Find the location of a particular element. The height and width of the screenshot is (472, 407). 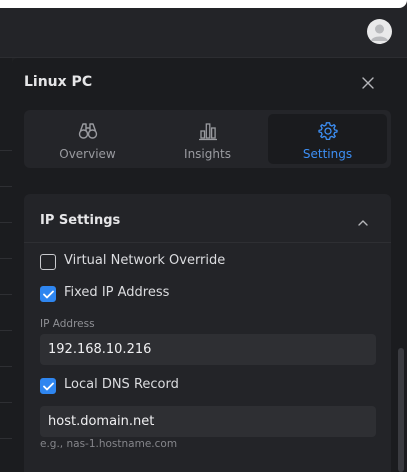

user-avatar is located at coordinates (379, 31).